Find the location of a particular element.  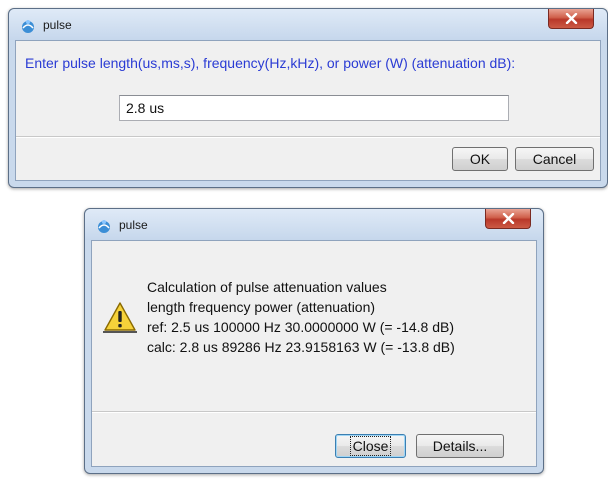

close-button-label: Close is located at coordinates (370, 446).